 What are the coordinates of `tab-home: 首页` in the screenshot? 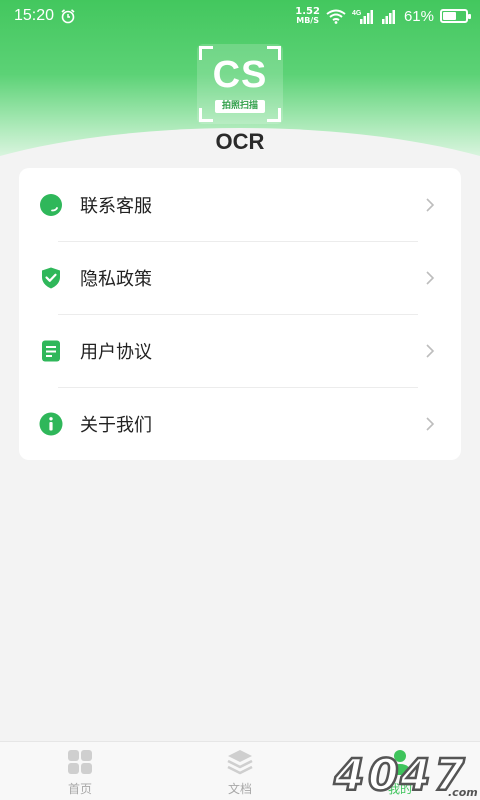 It's located at (80, 771).